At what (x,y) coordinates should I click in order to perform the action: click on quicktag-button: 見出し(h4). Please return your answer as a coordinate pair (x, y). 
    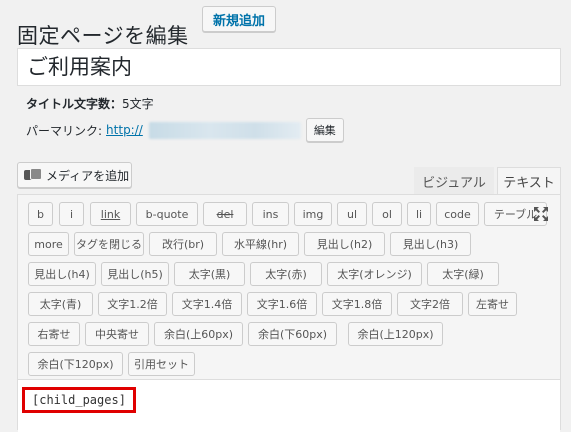
    Looking at the image, I should click on (62, 274).